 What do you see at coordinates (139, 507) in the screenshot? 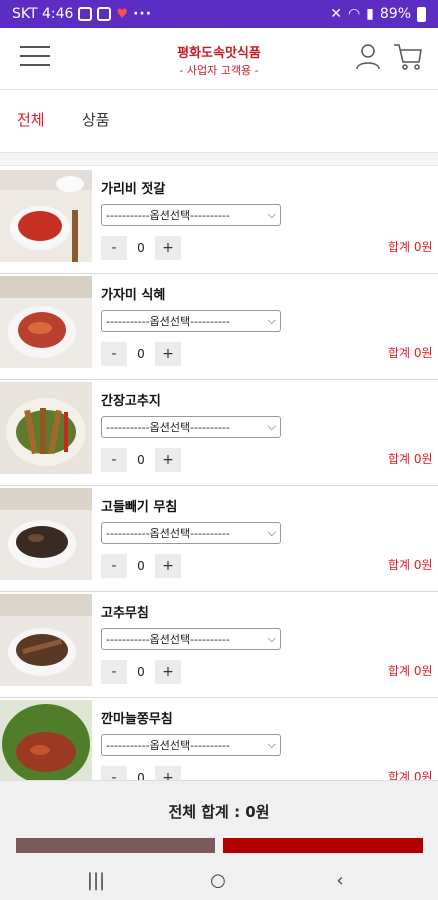
I see `product-name: 고들빼기 무침` at bounding box center [139, 507].